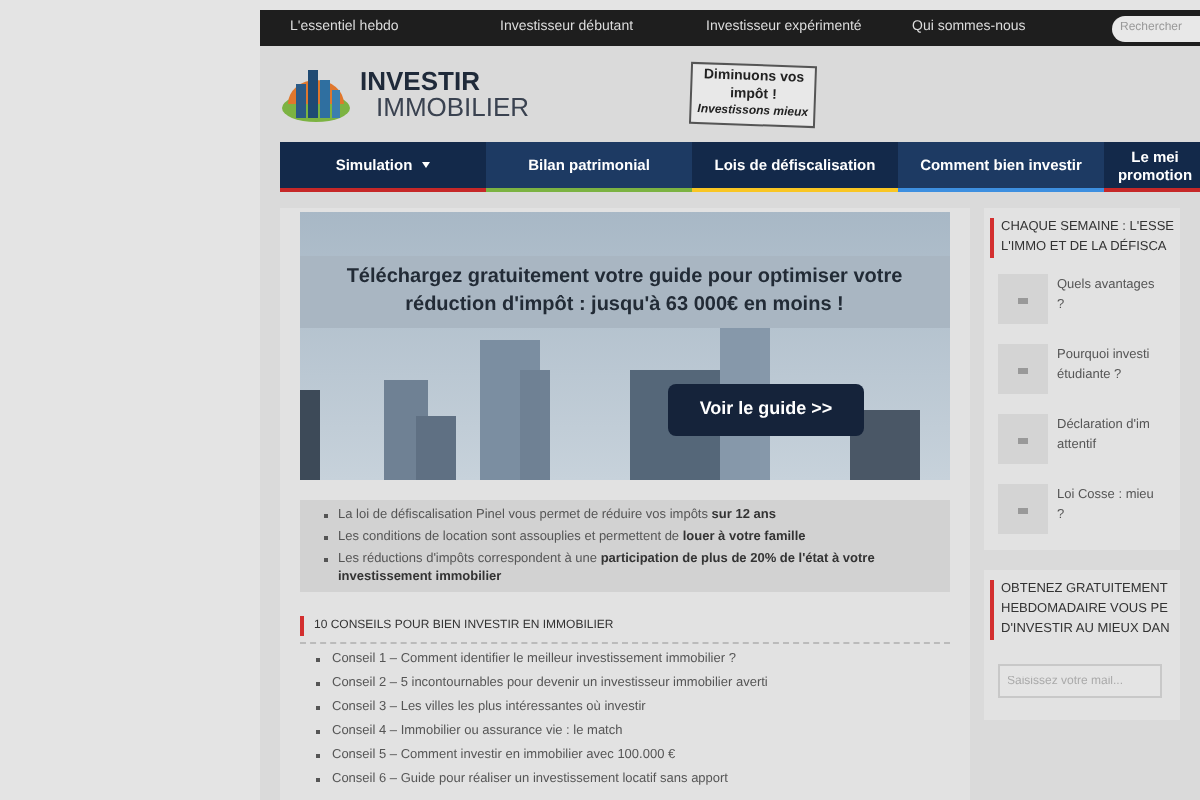 This screenshot has width=1200, height=800. Describe the element at coordinates (453, 107) in the screenshot. I see `logo-subtitle: IMMOBILIER` at that location.